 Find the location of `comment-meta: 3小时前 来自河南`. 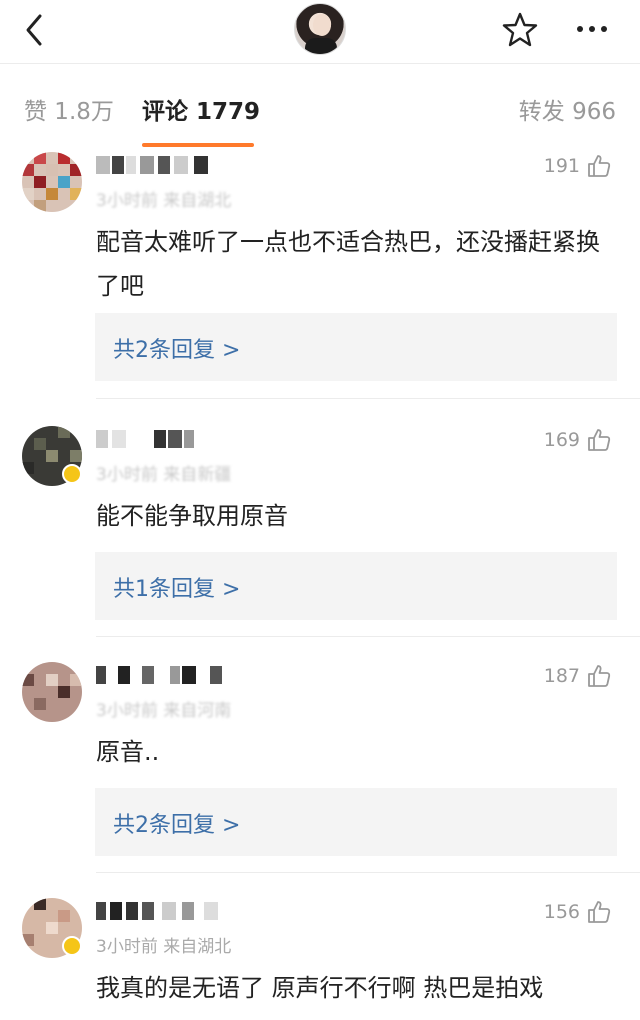

comment-meta: 3小时前 来自河南 is located at coordinates (163, 708).